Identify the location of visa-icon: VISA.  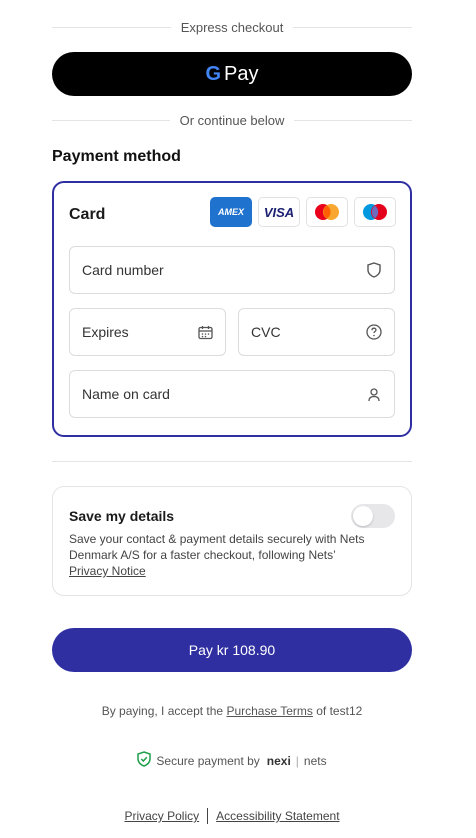
(279, 212).